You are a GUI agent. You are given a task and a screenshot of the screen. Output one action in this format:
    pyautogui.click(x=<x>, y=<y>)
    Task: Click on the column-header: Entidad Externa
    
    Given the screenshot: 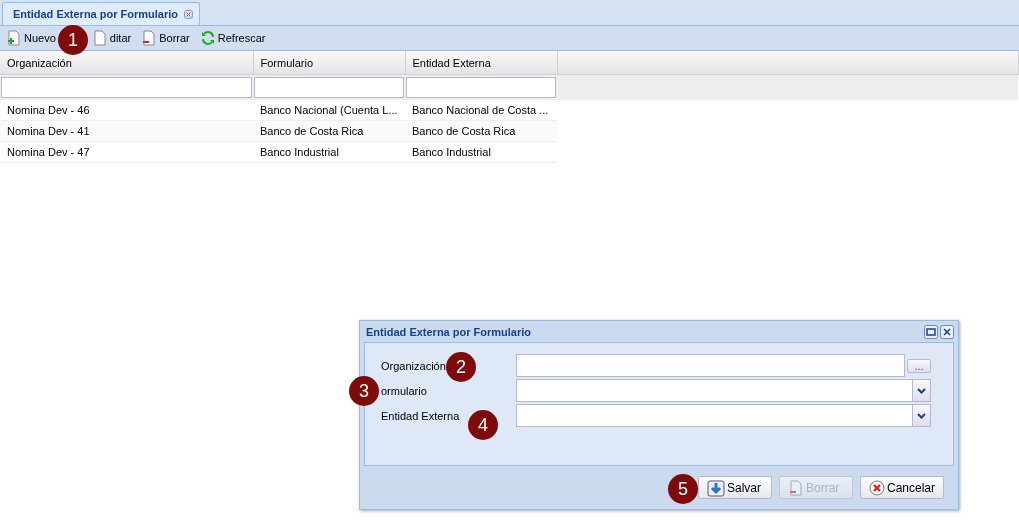 What is the action you would take?
    pyautogui.click(x=481, y=63)
    